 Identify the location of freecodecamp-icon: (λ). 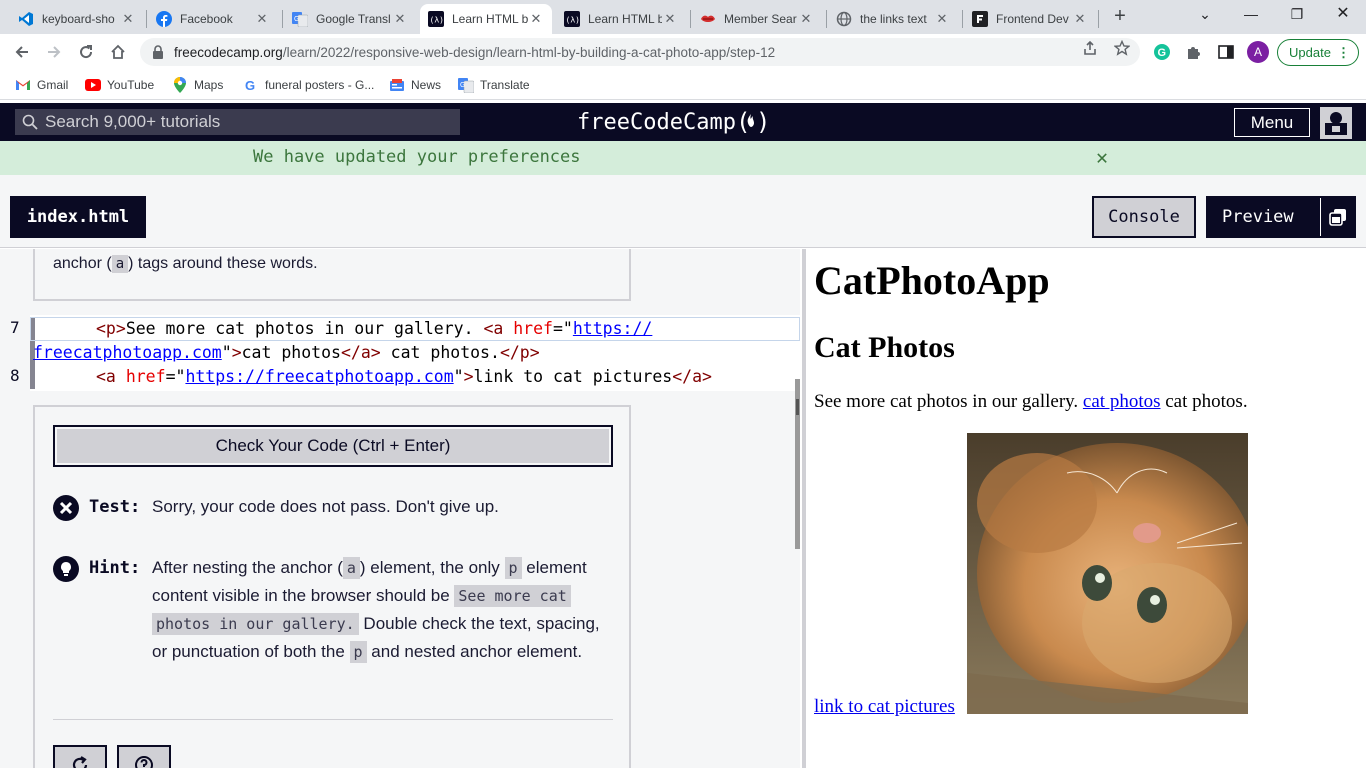
(436, 19).